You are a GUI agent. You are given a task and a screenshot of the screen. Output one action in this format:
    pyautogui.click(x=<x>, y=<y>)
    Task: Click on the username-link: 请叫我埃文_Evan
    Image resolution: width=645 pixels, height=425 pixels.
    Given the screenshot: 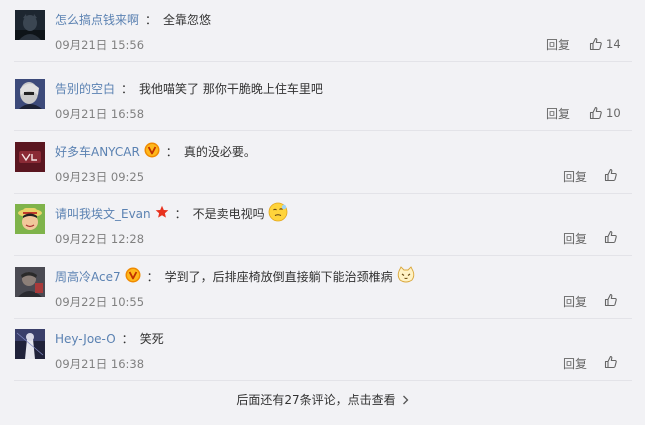 What is the action you would take?
    pyautogui.click(x=103, y=214)
    